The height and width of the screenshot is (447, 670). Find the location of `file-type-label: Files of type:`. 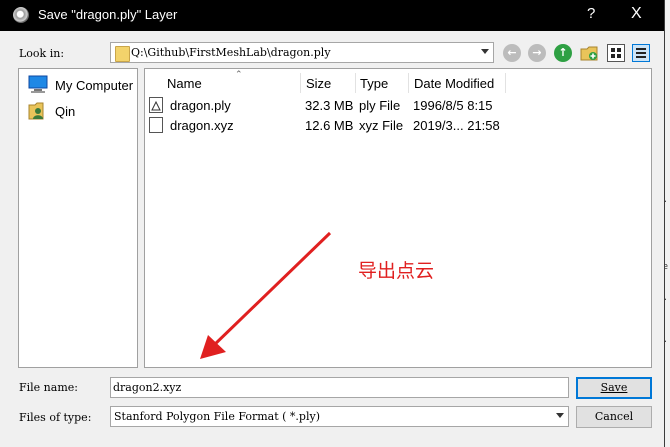

file-type-label: Files of type: is located at coordinates (55, 417).